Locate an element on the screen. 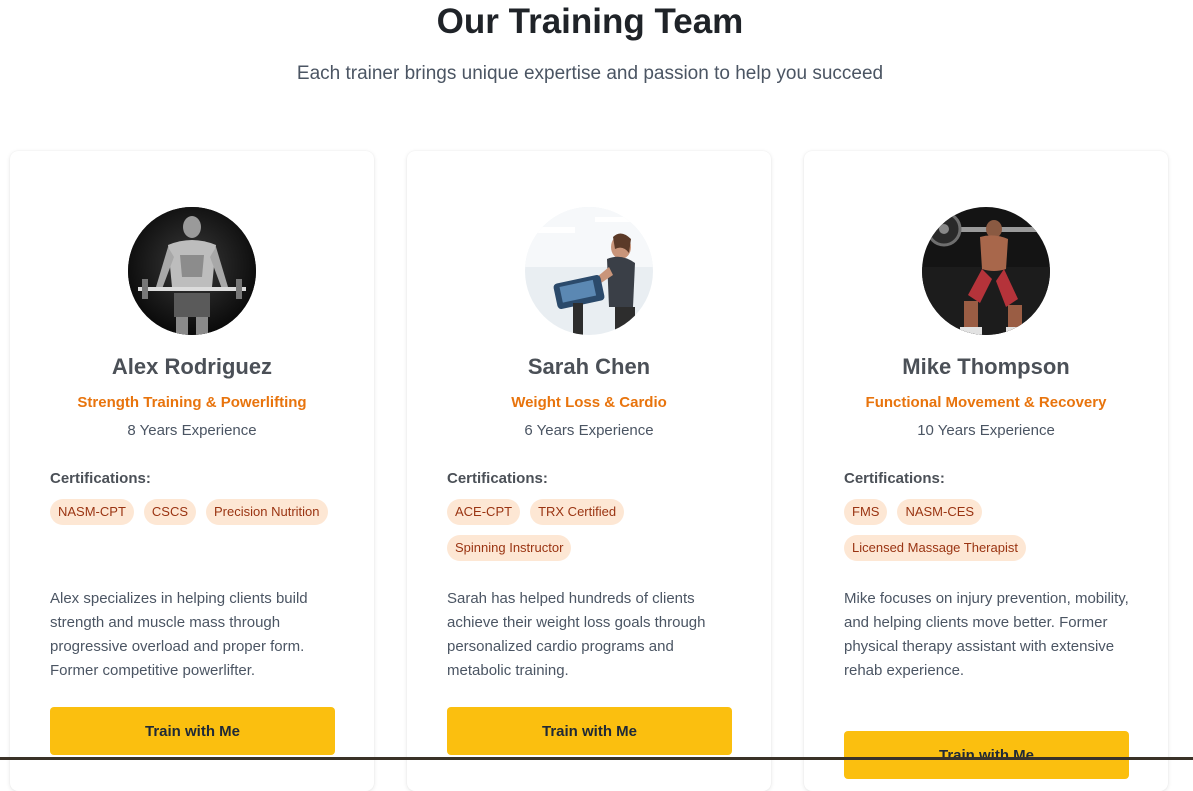 The height and width of the screenshot is (791, 1193). trainer-name: Mike Thompson is located at coordinates (986, 366).